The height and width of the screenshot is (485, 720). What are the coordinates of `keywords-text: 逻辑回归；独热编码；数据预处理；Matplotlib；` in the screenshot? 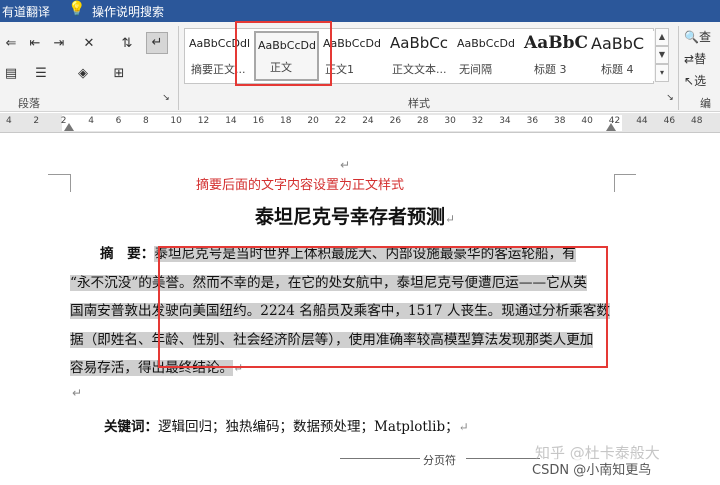 It's located at (308, 427).